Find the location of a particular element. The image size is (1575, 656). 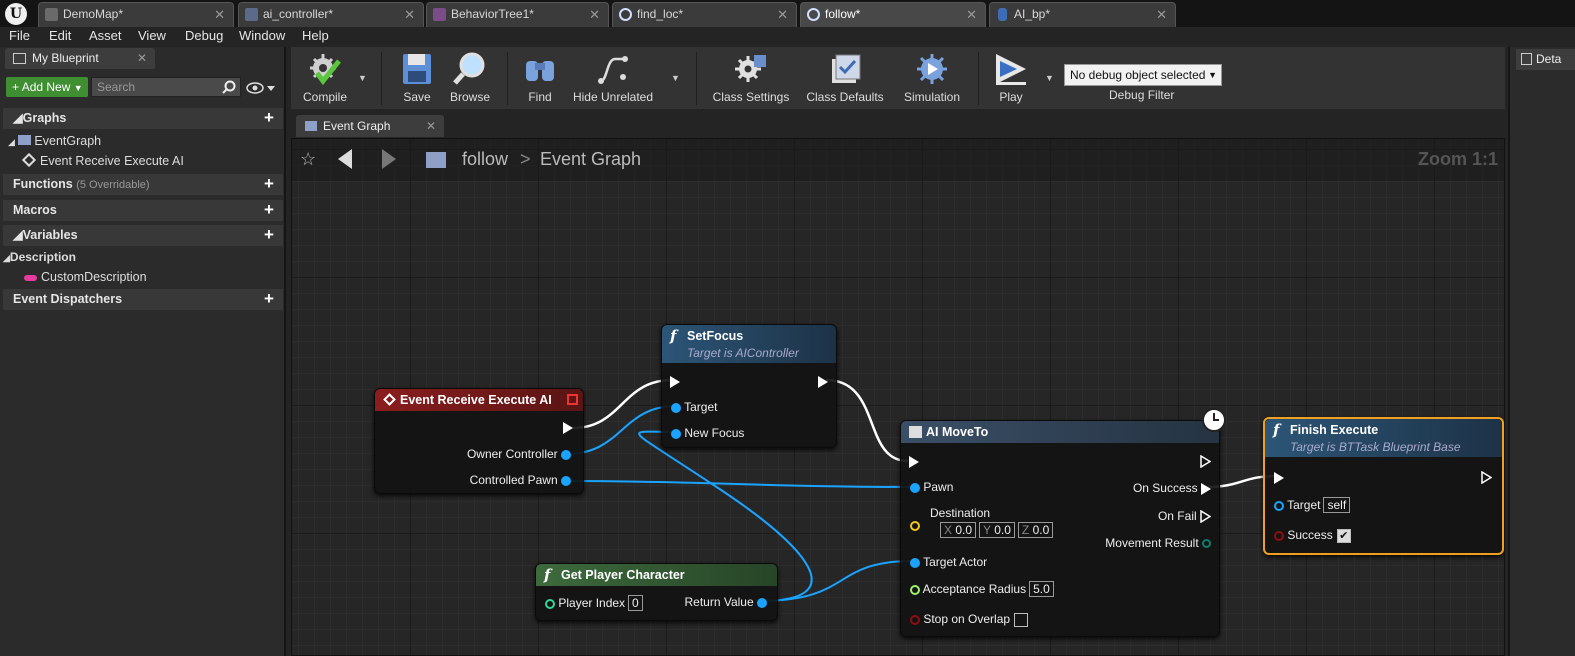

stop-on-overlap-checkbox is located at coordinates (1021, 619).